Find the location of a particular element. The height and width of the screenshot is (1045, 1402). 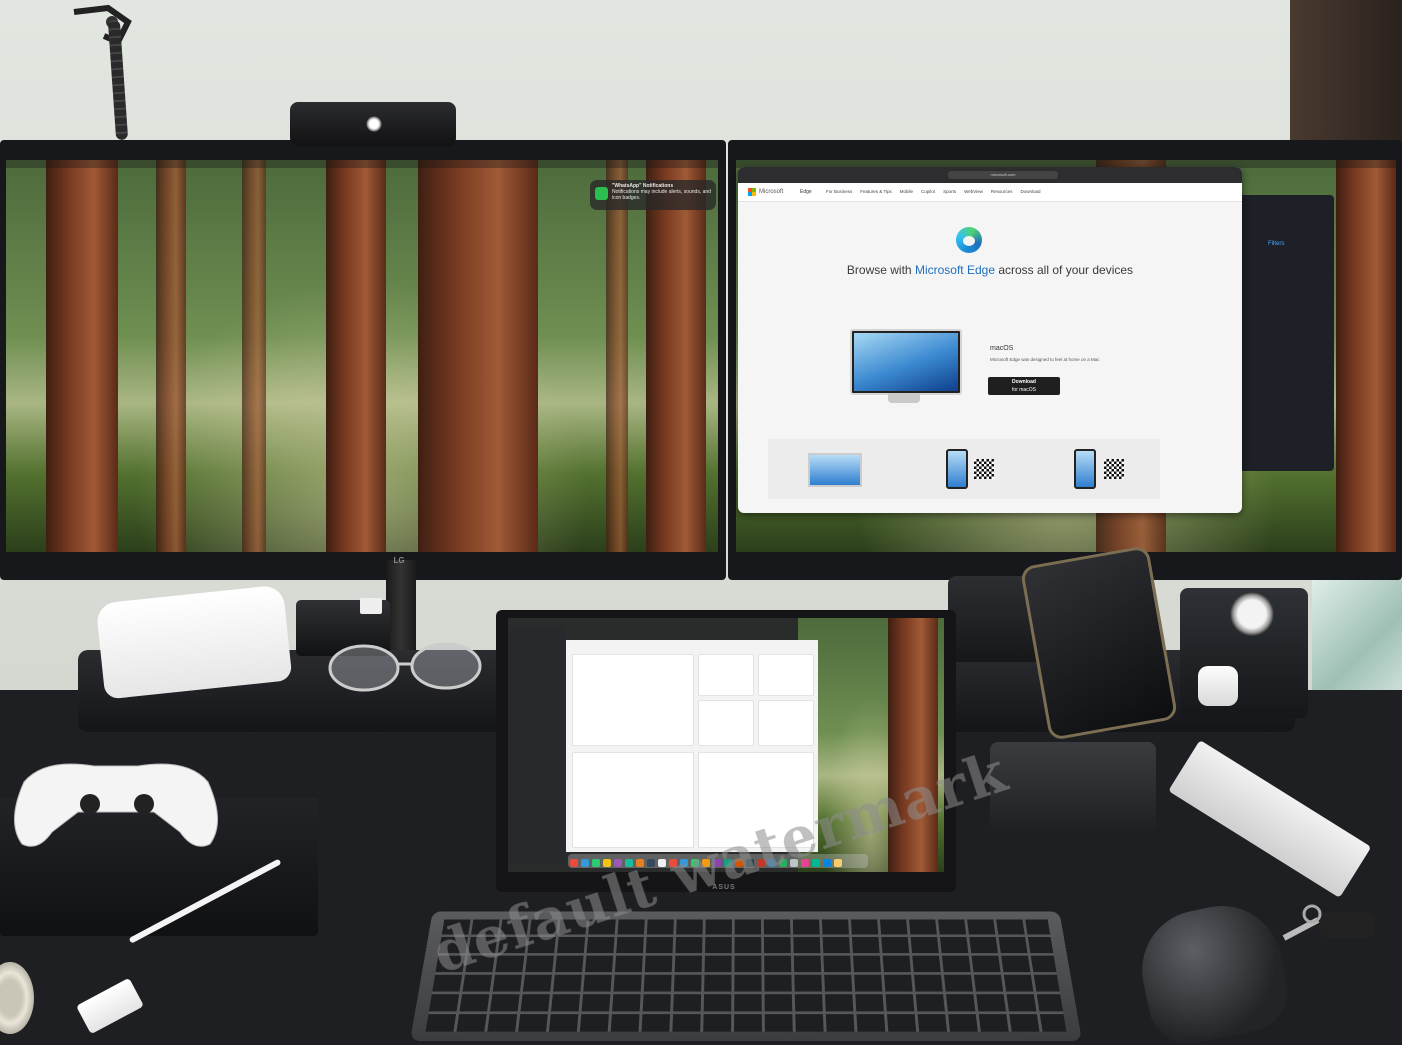

laptop-illustration is located at coordinates (835, 470).